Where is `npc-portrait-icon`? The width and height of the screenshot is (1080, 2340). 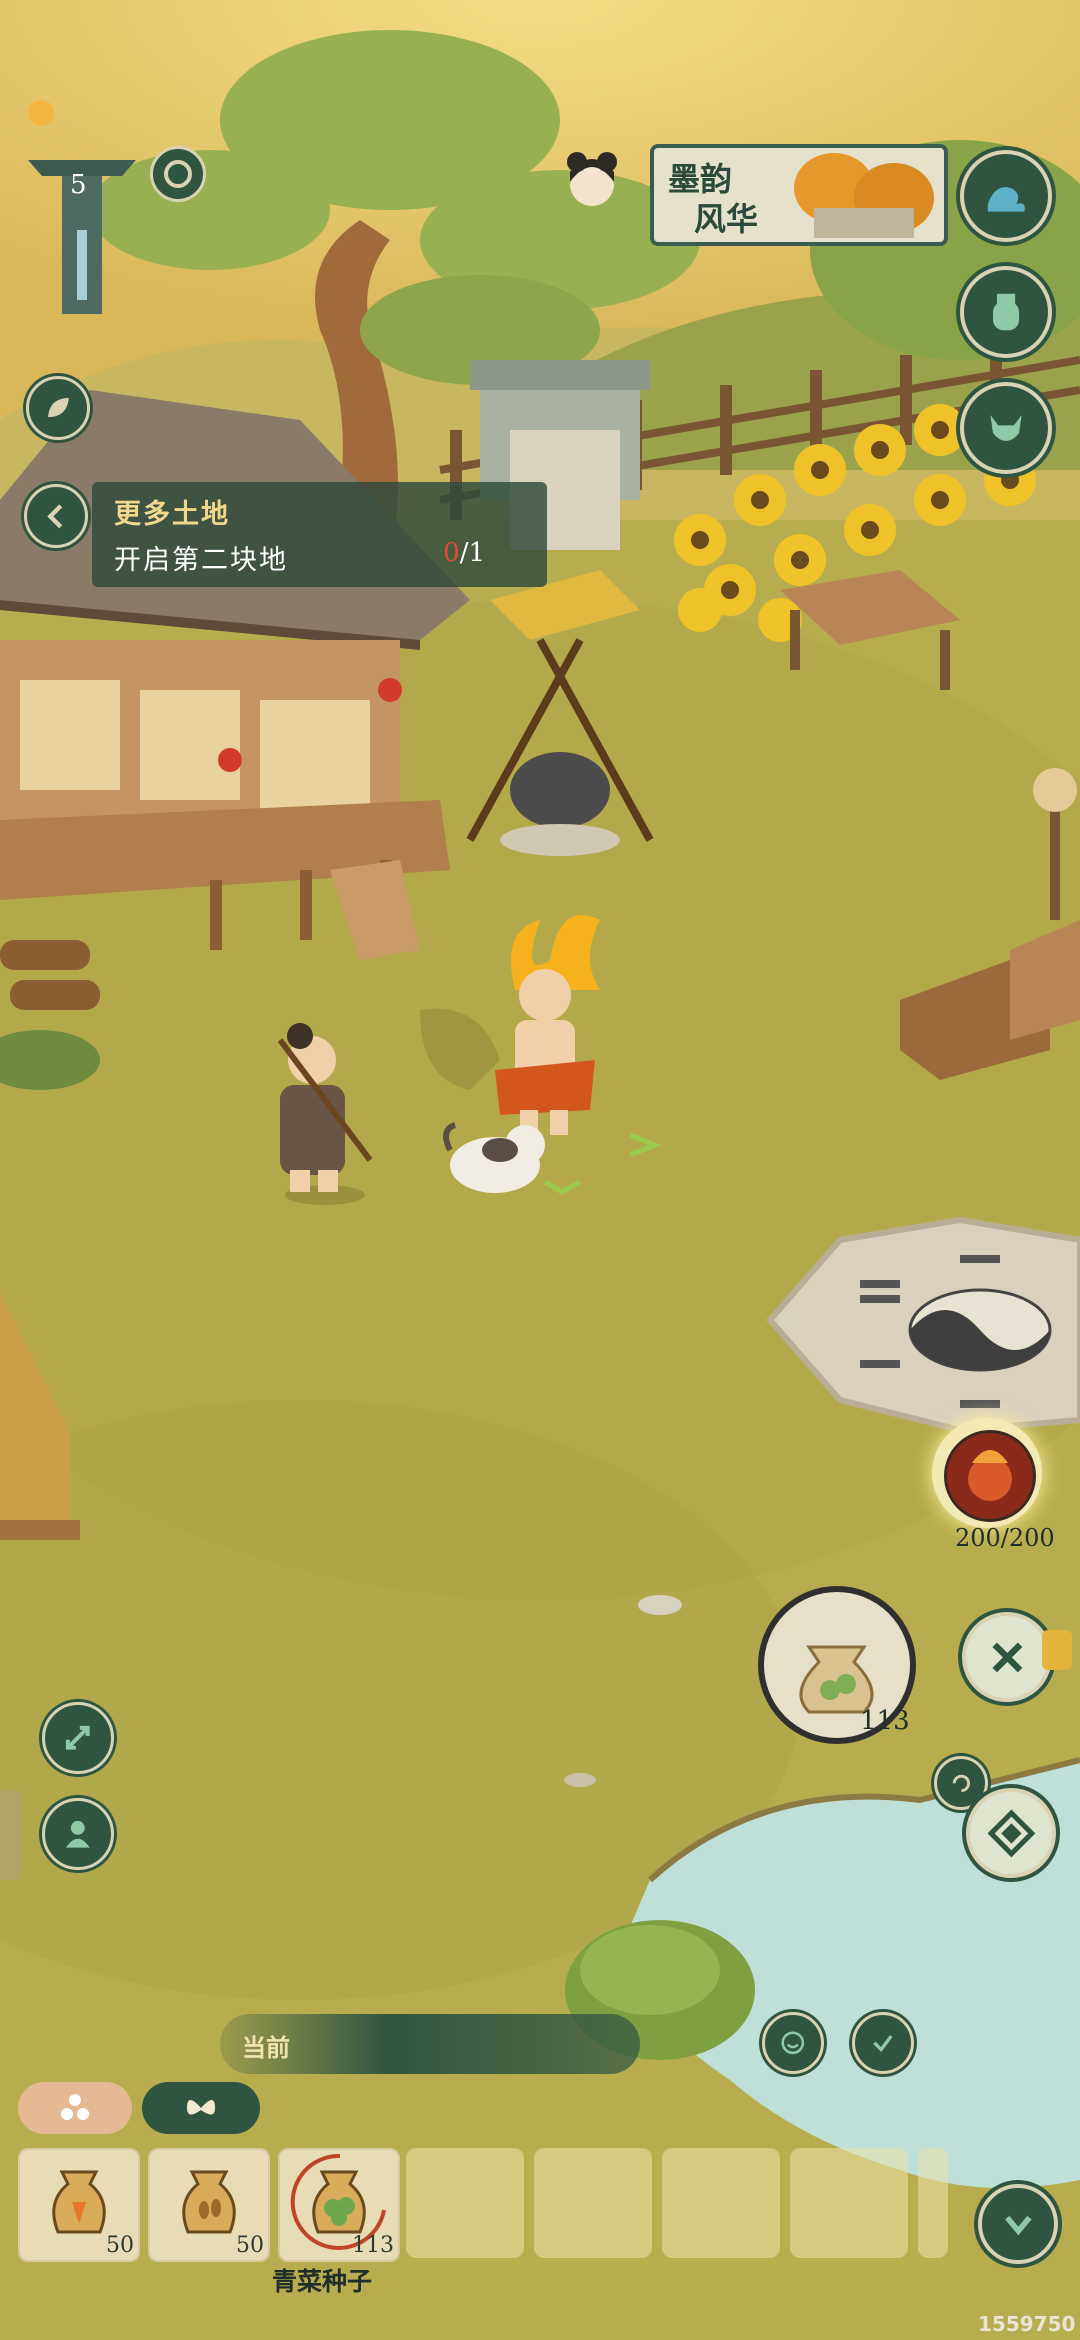
npc-portrait-icon is located at coordinates (592, 179).